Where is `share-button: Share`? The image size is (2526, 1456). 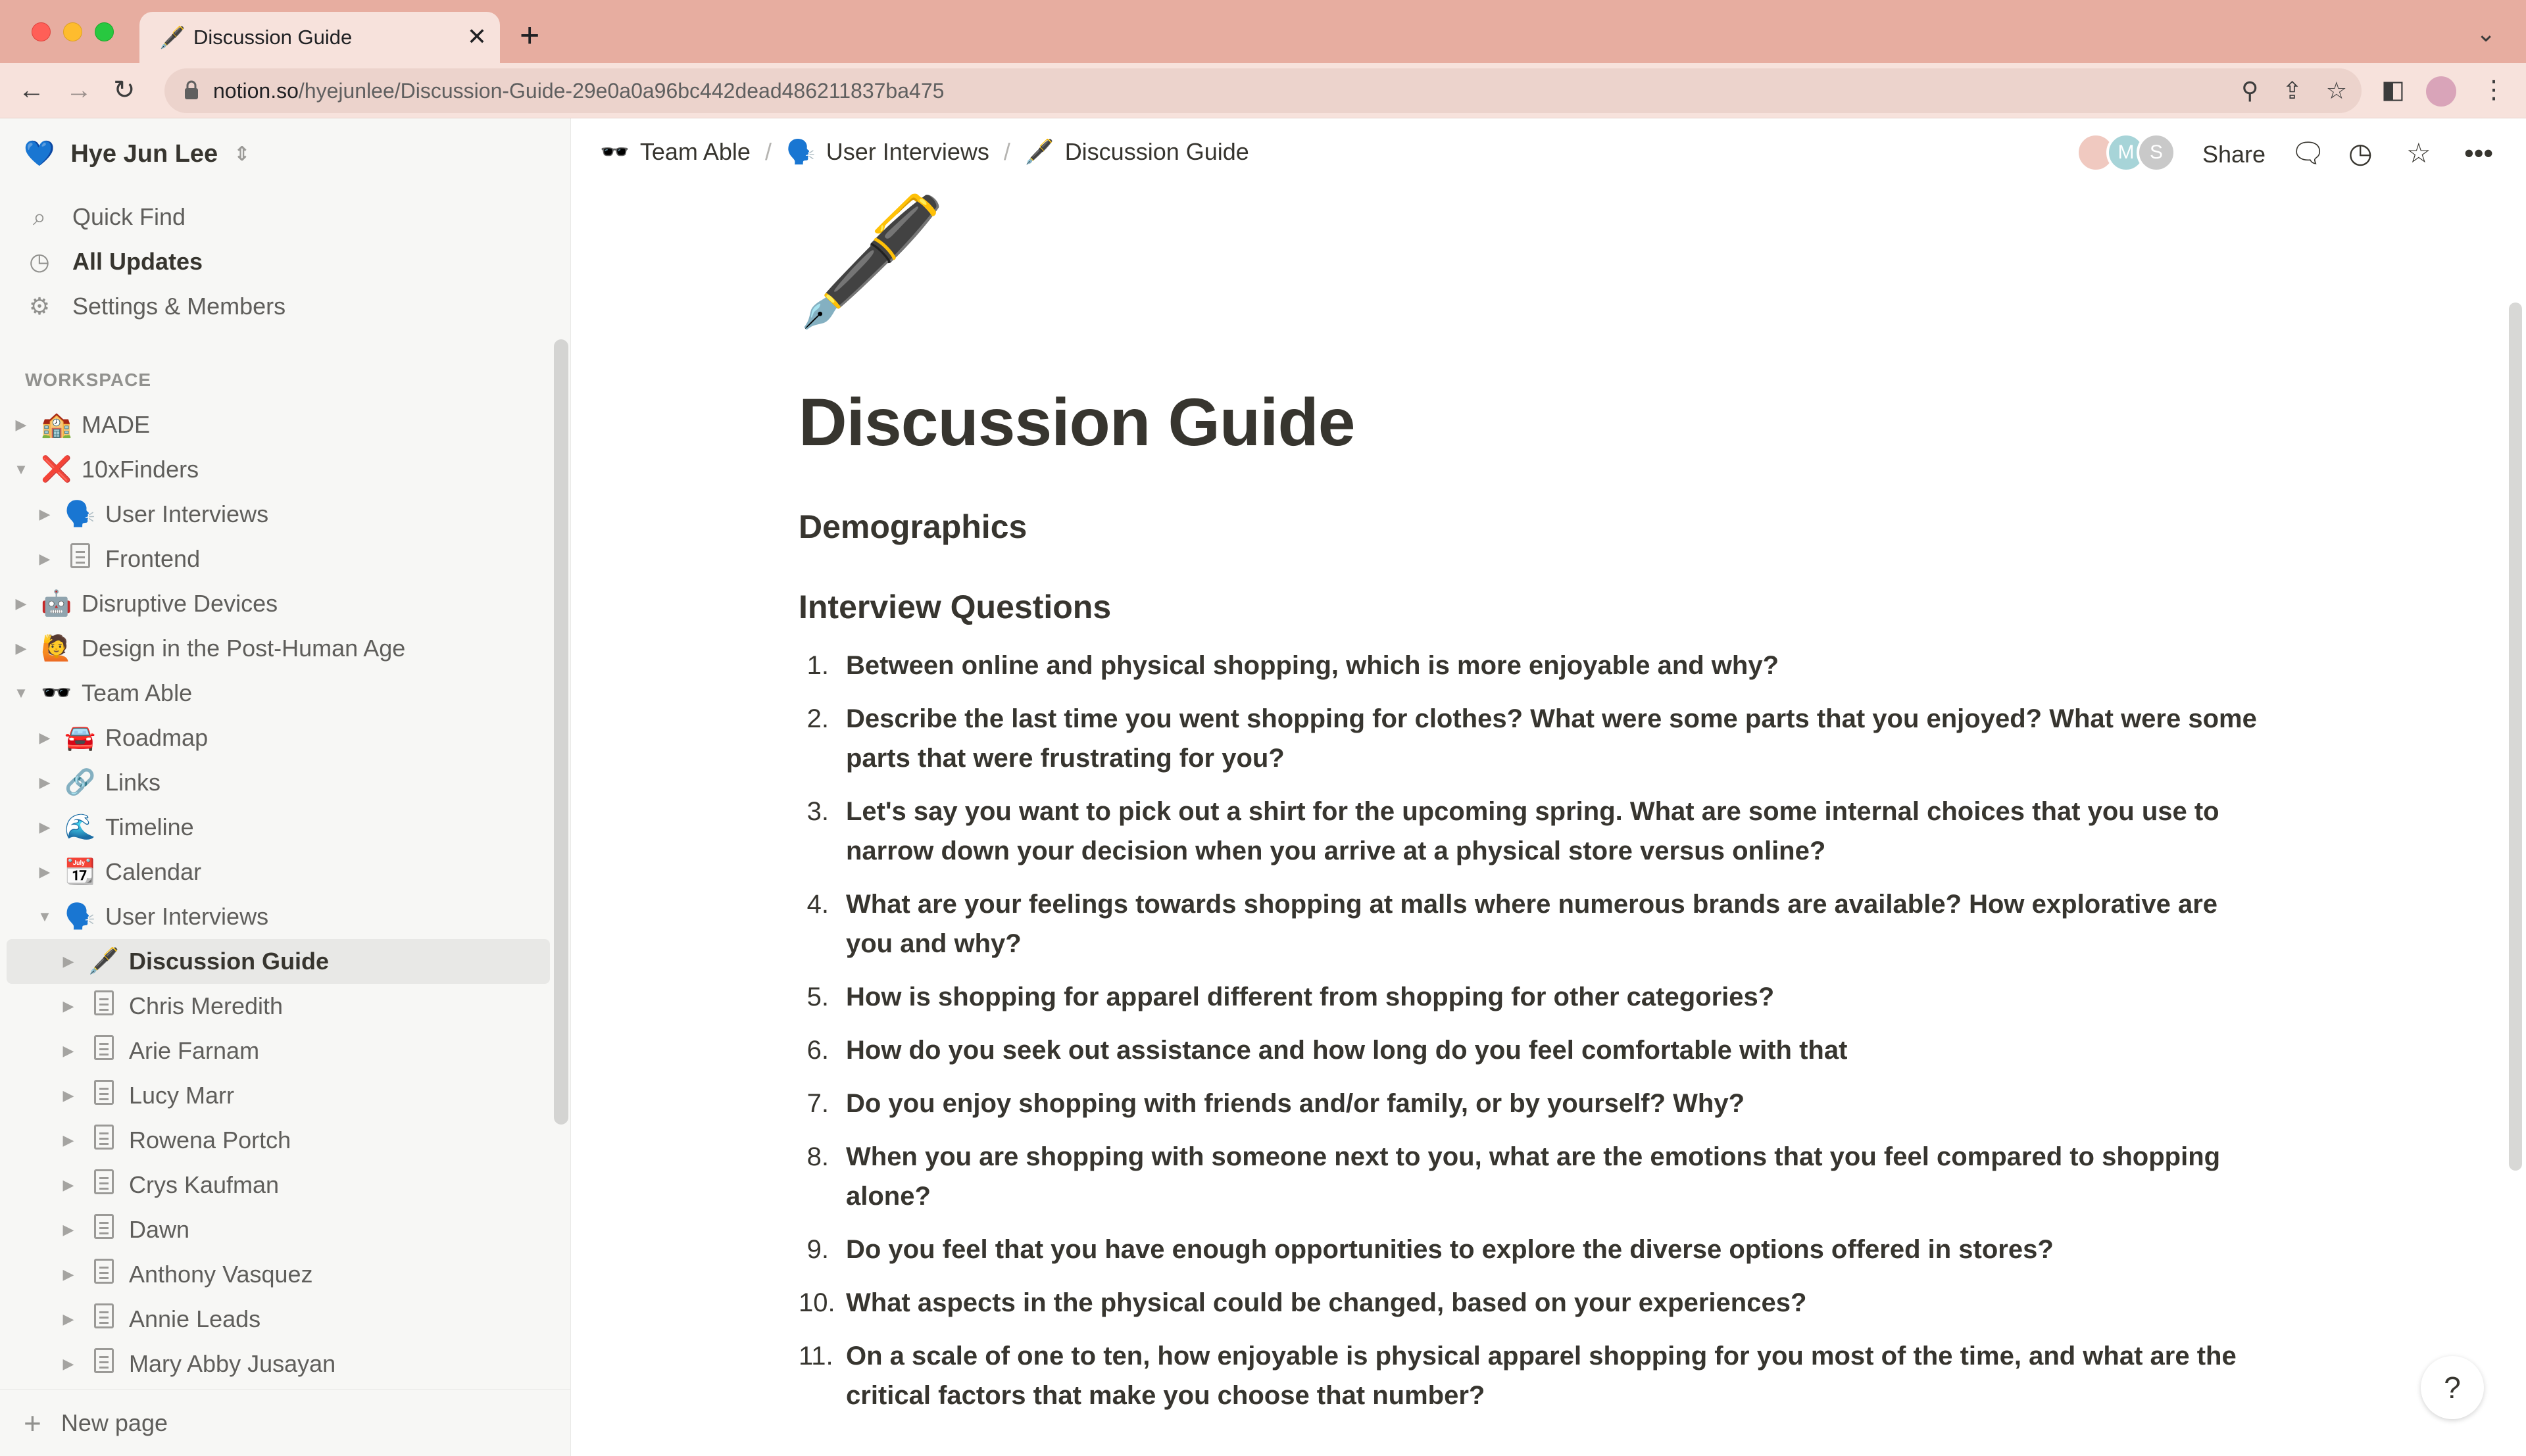
share-button: Share is located at coordinates (2234, 154).